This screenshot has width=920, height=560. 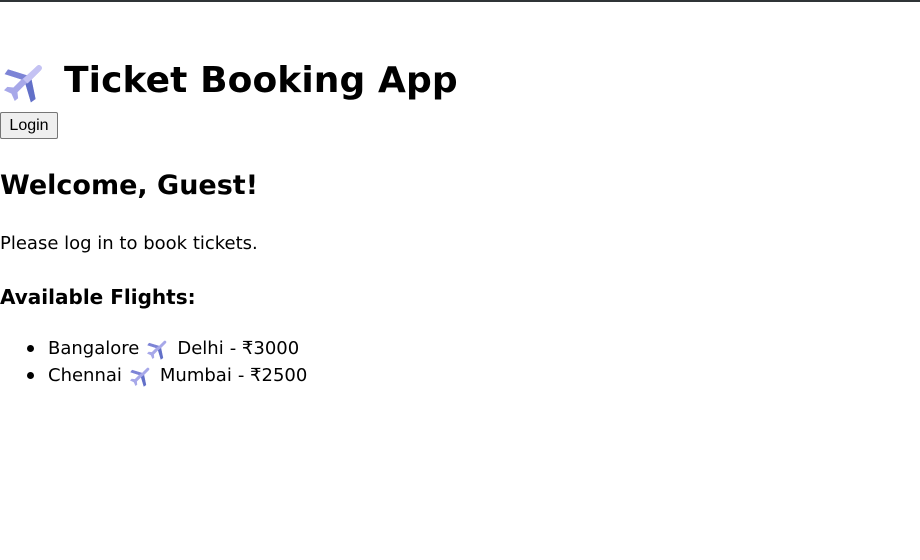 I want to click on app-title: Ticket Booking App, so click(x=261, y=81).